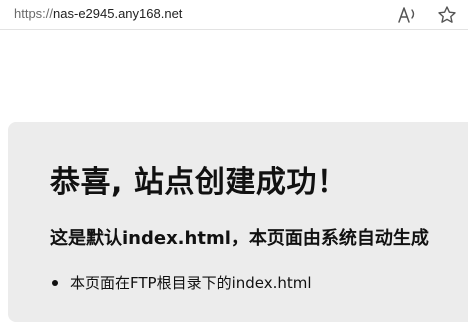  Describe the element at coordinates (55, 283) in the screenshot. I see `bullet-icon` at that location.